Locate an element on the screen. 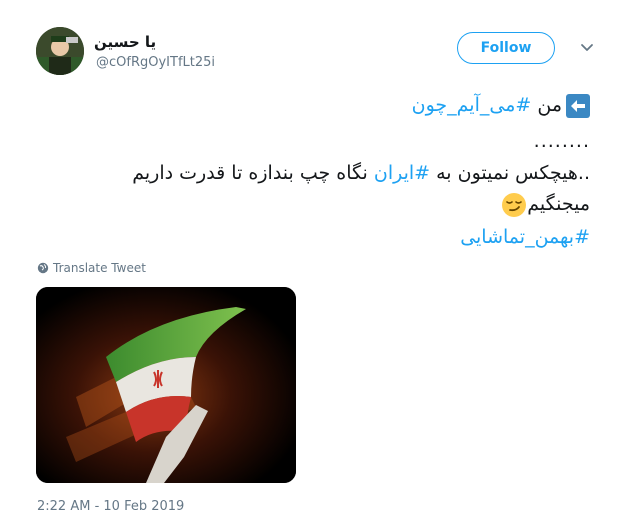 The height and width of the screenshot is (523, 624). author-handle: @cOfRgOyITfLt25i is located at coordinates (155, 62).